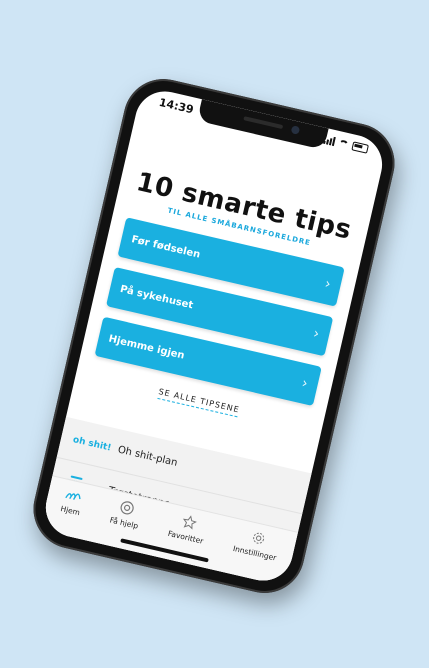 Image resolution: width=429 pixels, height=668 pixels. Describe the element at coordinates (127, 507) in the screenshot. I see `lifebuoy-icon` at that location.